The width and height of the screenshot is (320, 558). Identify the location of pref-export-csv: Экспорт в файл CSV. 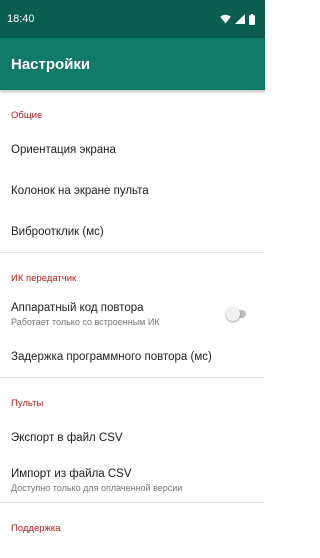
(132, 437).